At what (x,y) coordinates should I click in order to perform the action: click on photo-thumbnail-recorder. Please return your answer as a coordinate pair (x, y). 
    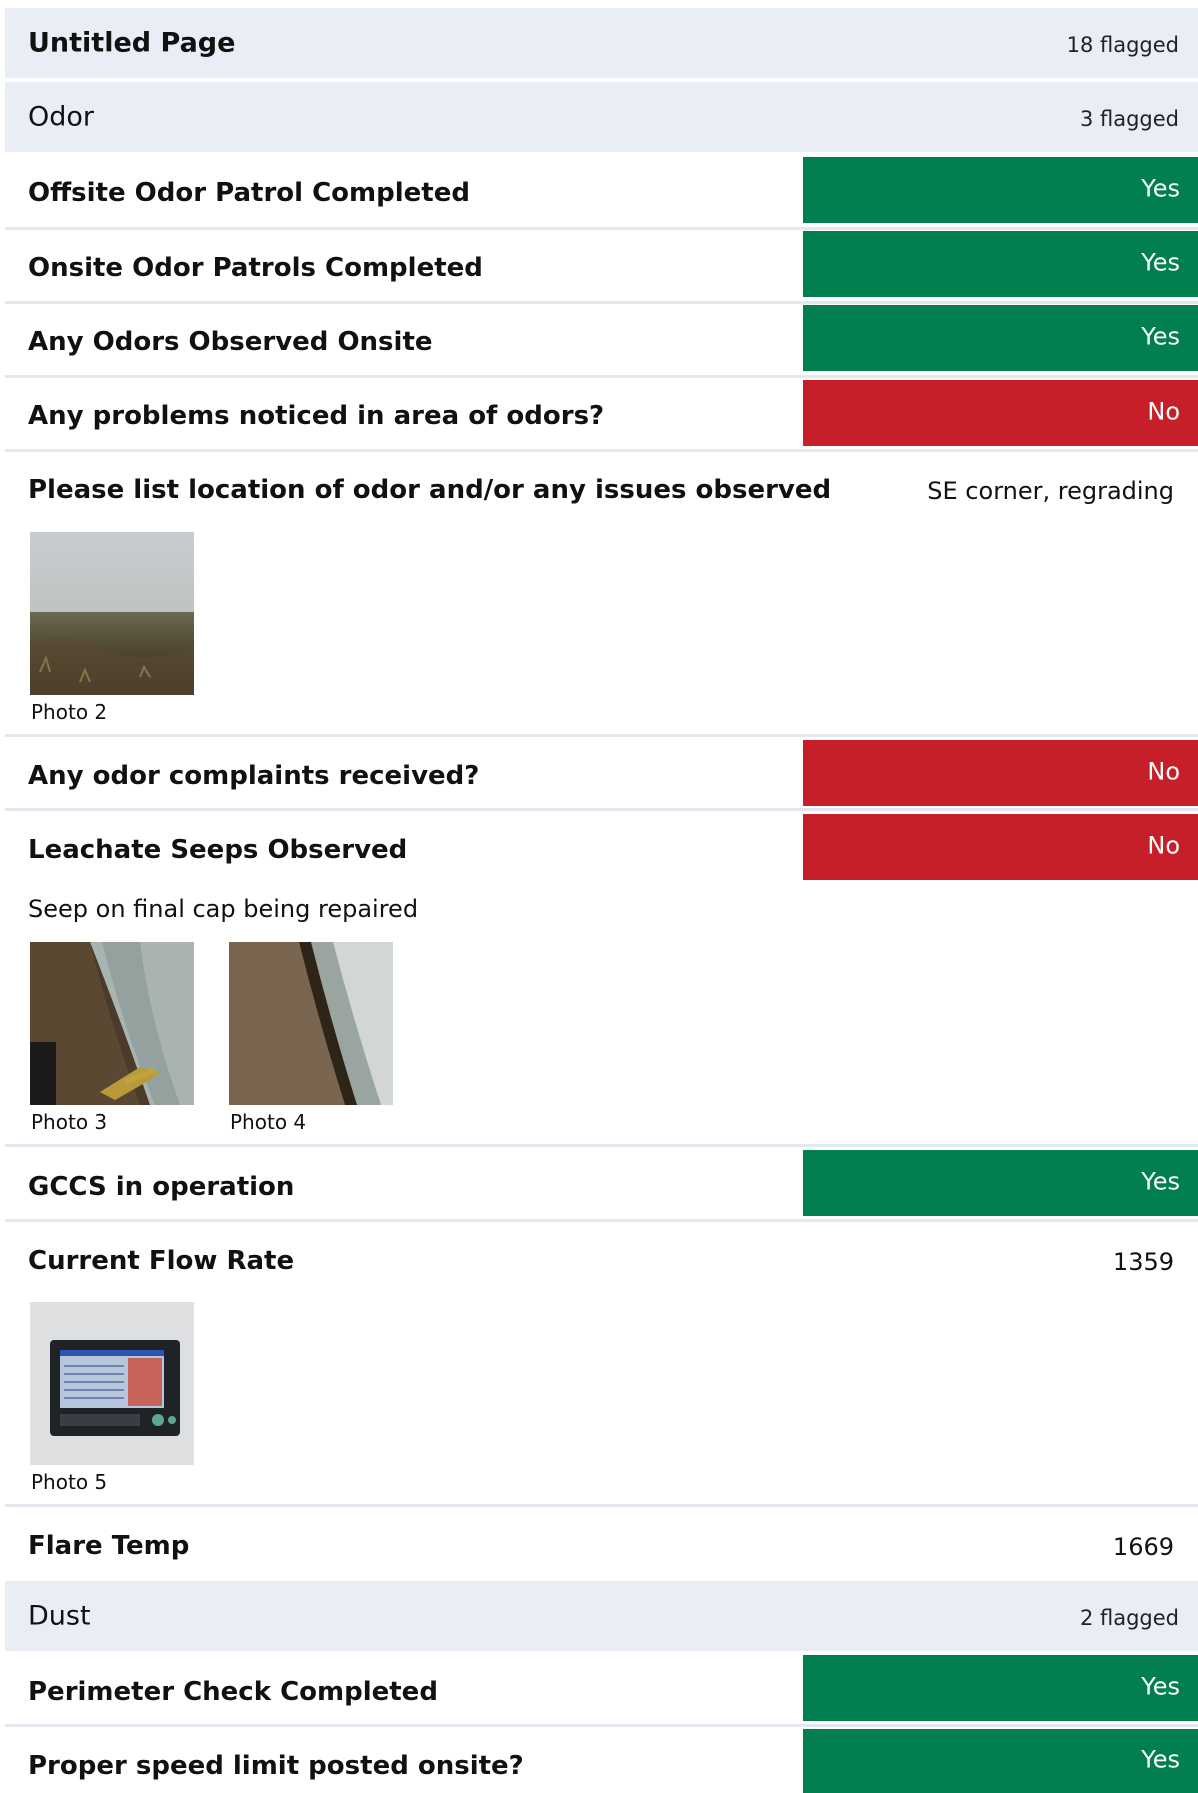
    Looking at the image, I should click on (112, 1383).